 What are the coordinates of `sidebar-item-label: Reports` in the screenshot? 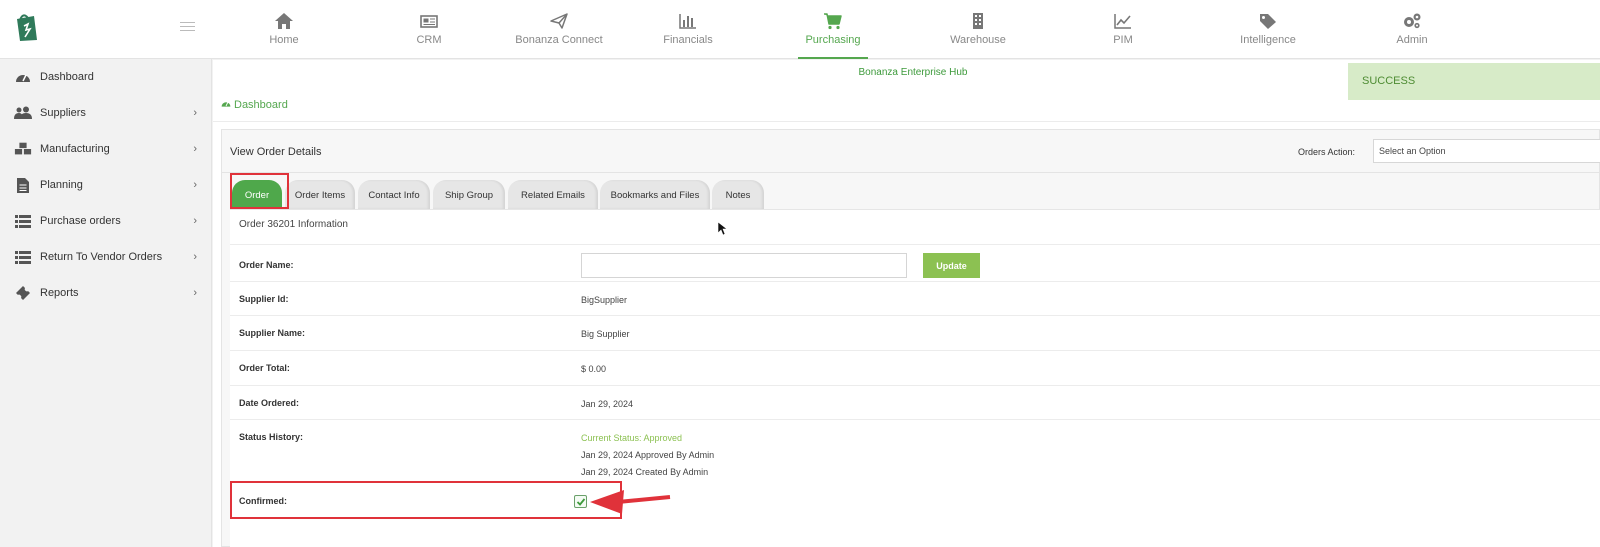 It's located at (59, 293).